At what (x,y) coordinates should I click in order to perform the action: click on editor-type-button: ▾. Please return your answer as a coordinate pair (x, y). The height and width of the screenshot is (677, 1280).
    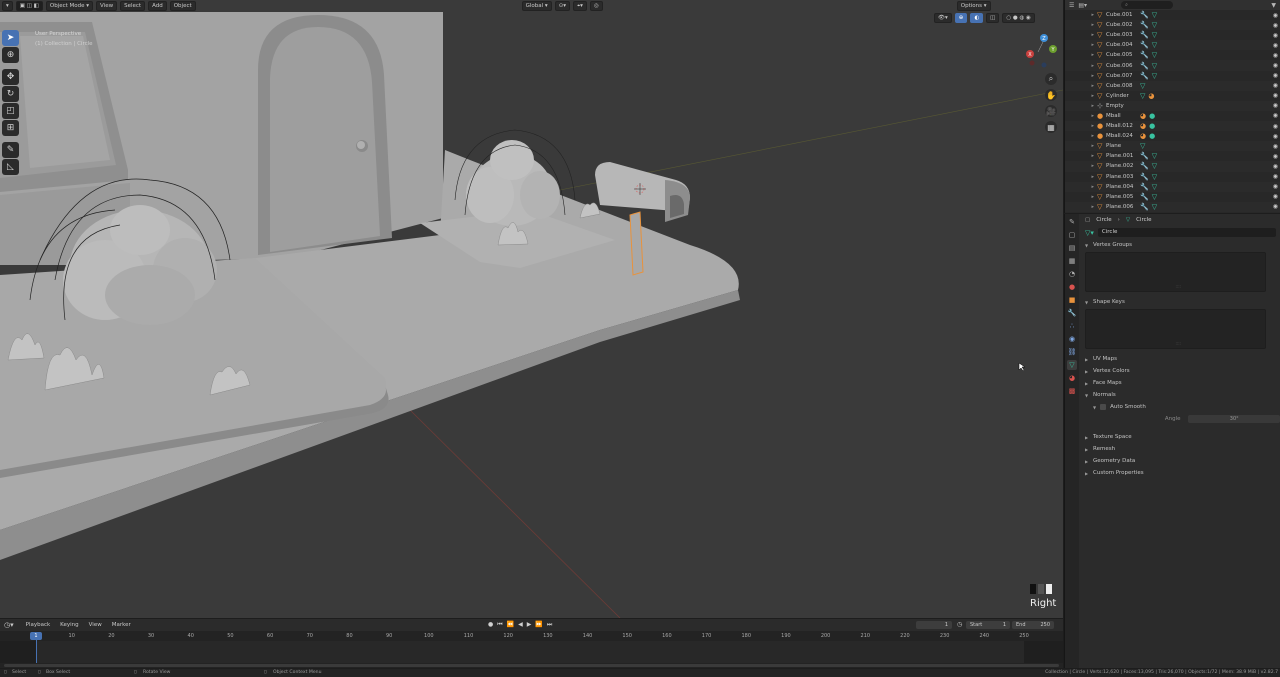
    Looking at the image, I should click on (7, 6).